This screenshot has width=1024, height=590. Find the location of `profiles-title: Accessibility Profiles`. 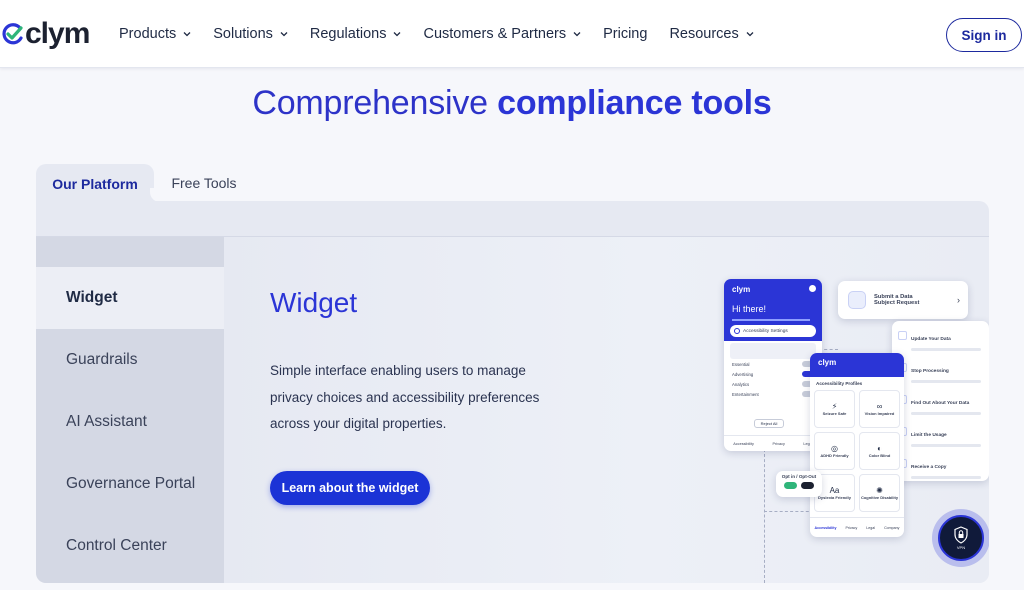

profiles-title: Accessibility Profiles is located at coordinates (839, 383).